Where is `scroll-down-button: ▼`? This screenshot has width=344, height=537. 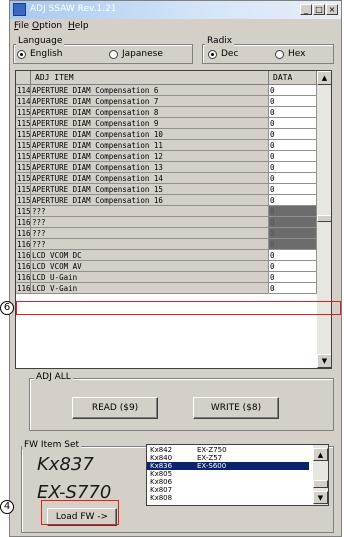 scroll-down-button: ▼ is located at coordinates (324, 361).